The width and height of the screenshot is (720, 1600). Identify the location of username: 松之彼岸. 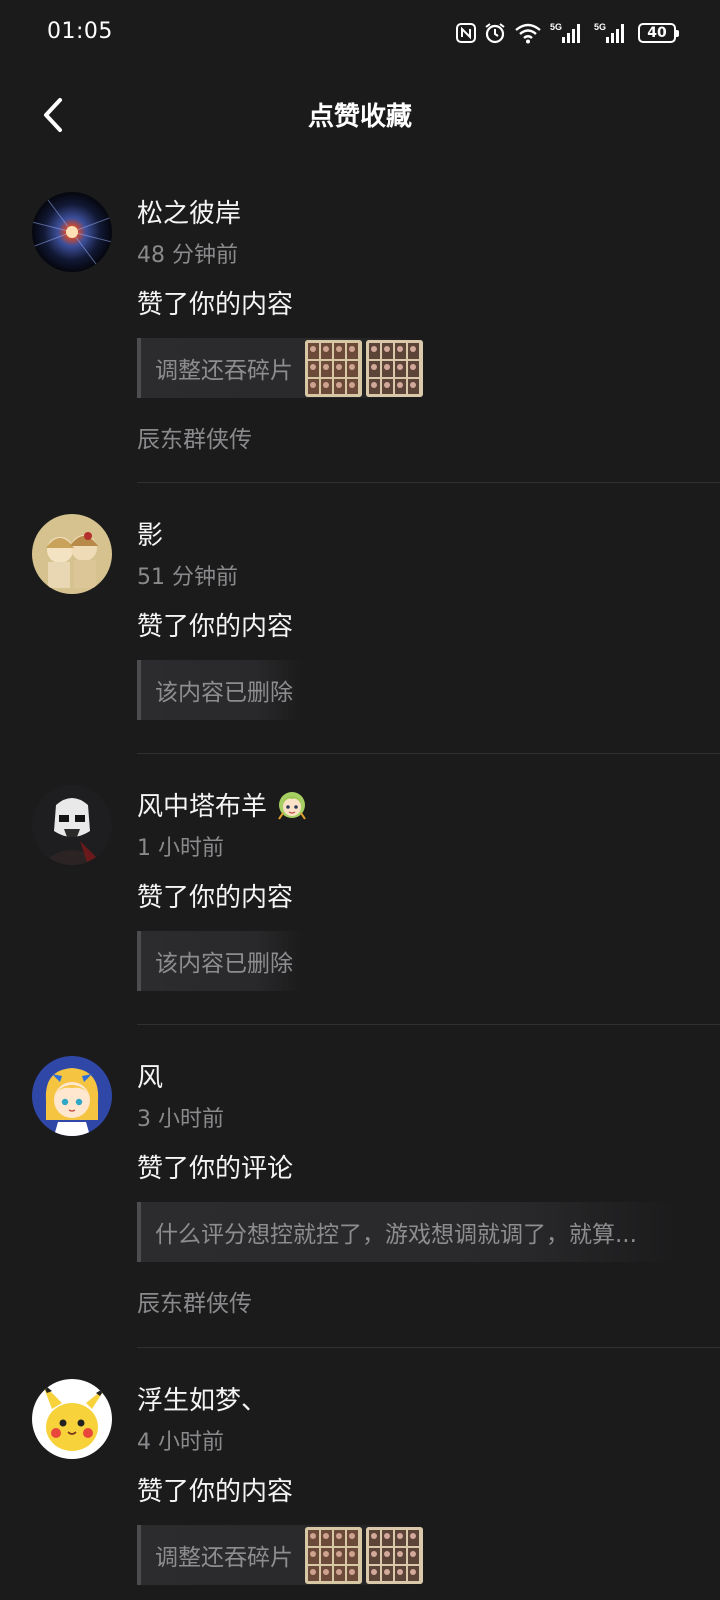
(189, 211).